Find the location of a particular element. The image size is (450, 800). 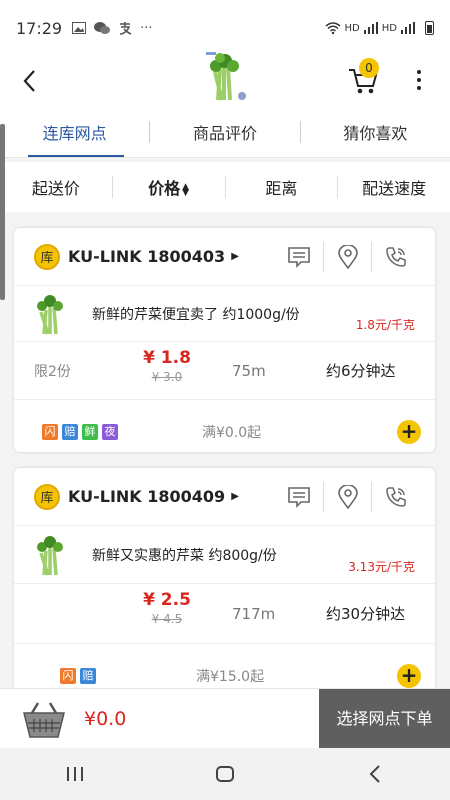

sort-min-order: 起送价 is located at coordinates (56, 187).